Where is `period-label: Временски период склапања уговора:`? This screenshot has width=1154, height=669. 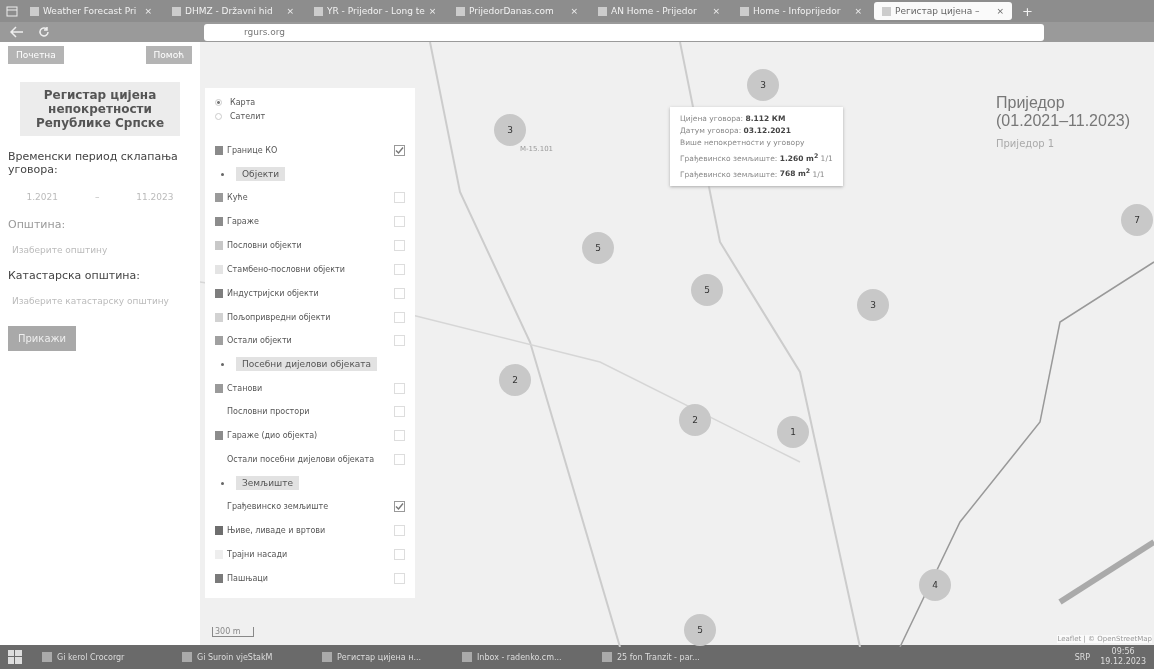
period-label: Временски период склапања уговора: is located at coordinates (93, 163).